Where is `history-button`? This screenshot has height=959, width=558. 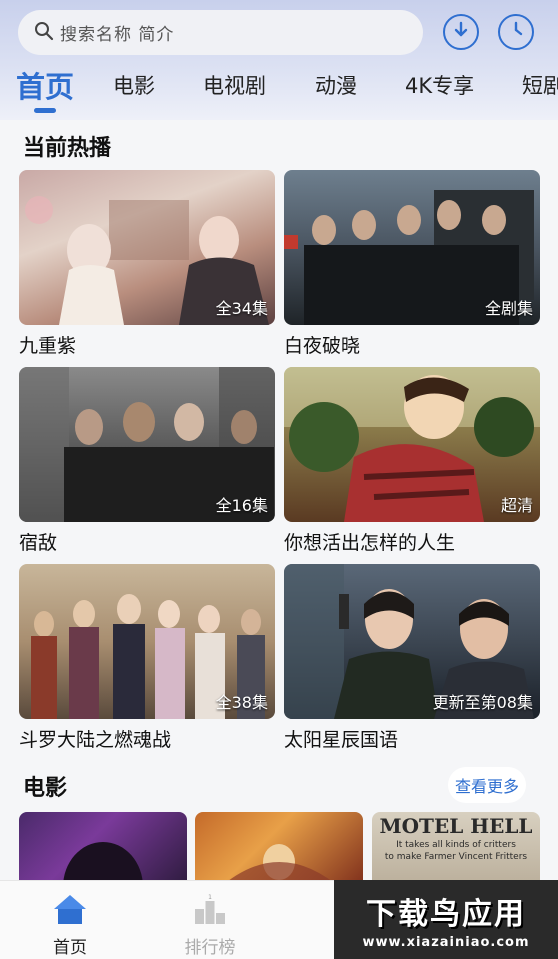 history-button is located at coordinates (516, 32).